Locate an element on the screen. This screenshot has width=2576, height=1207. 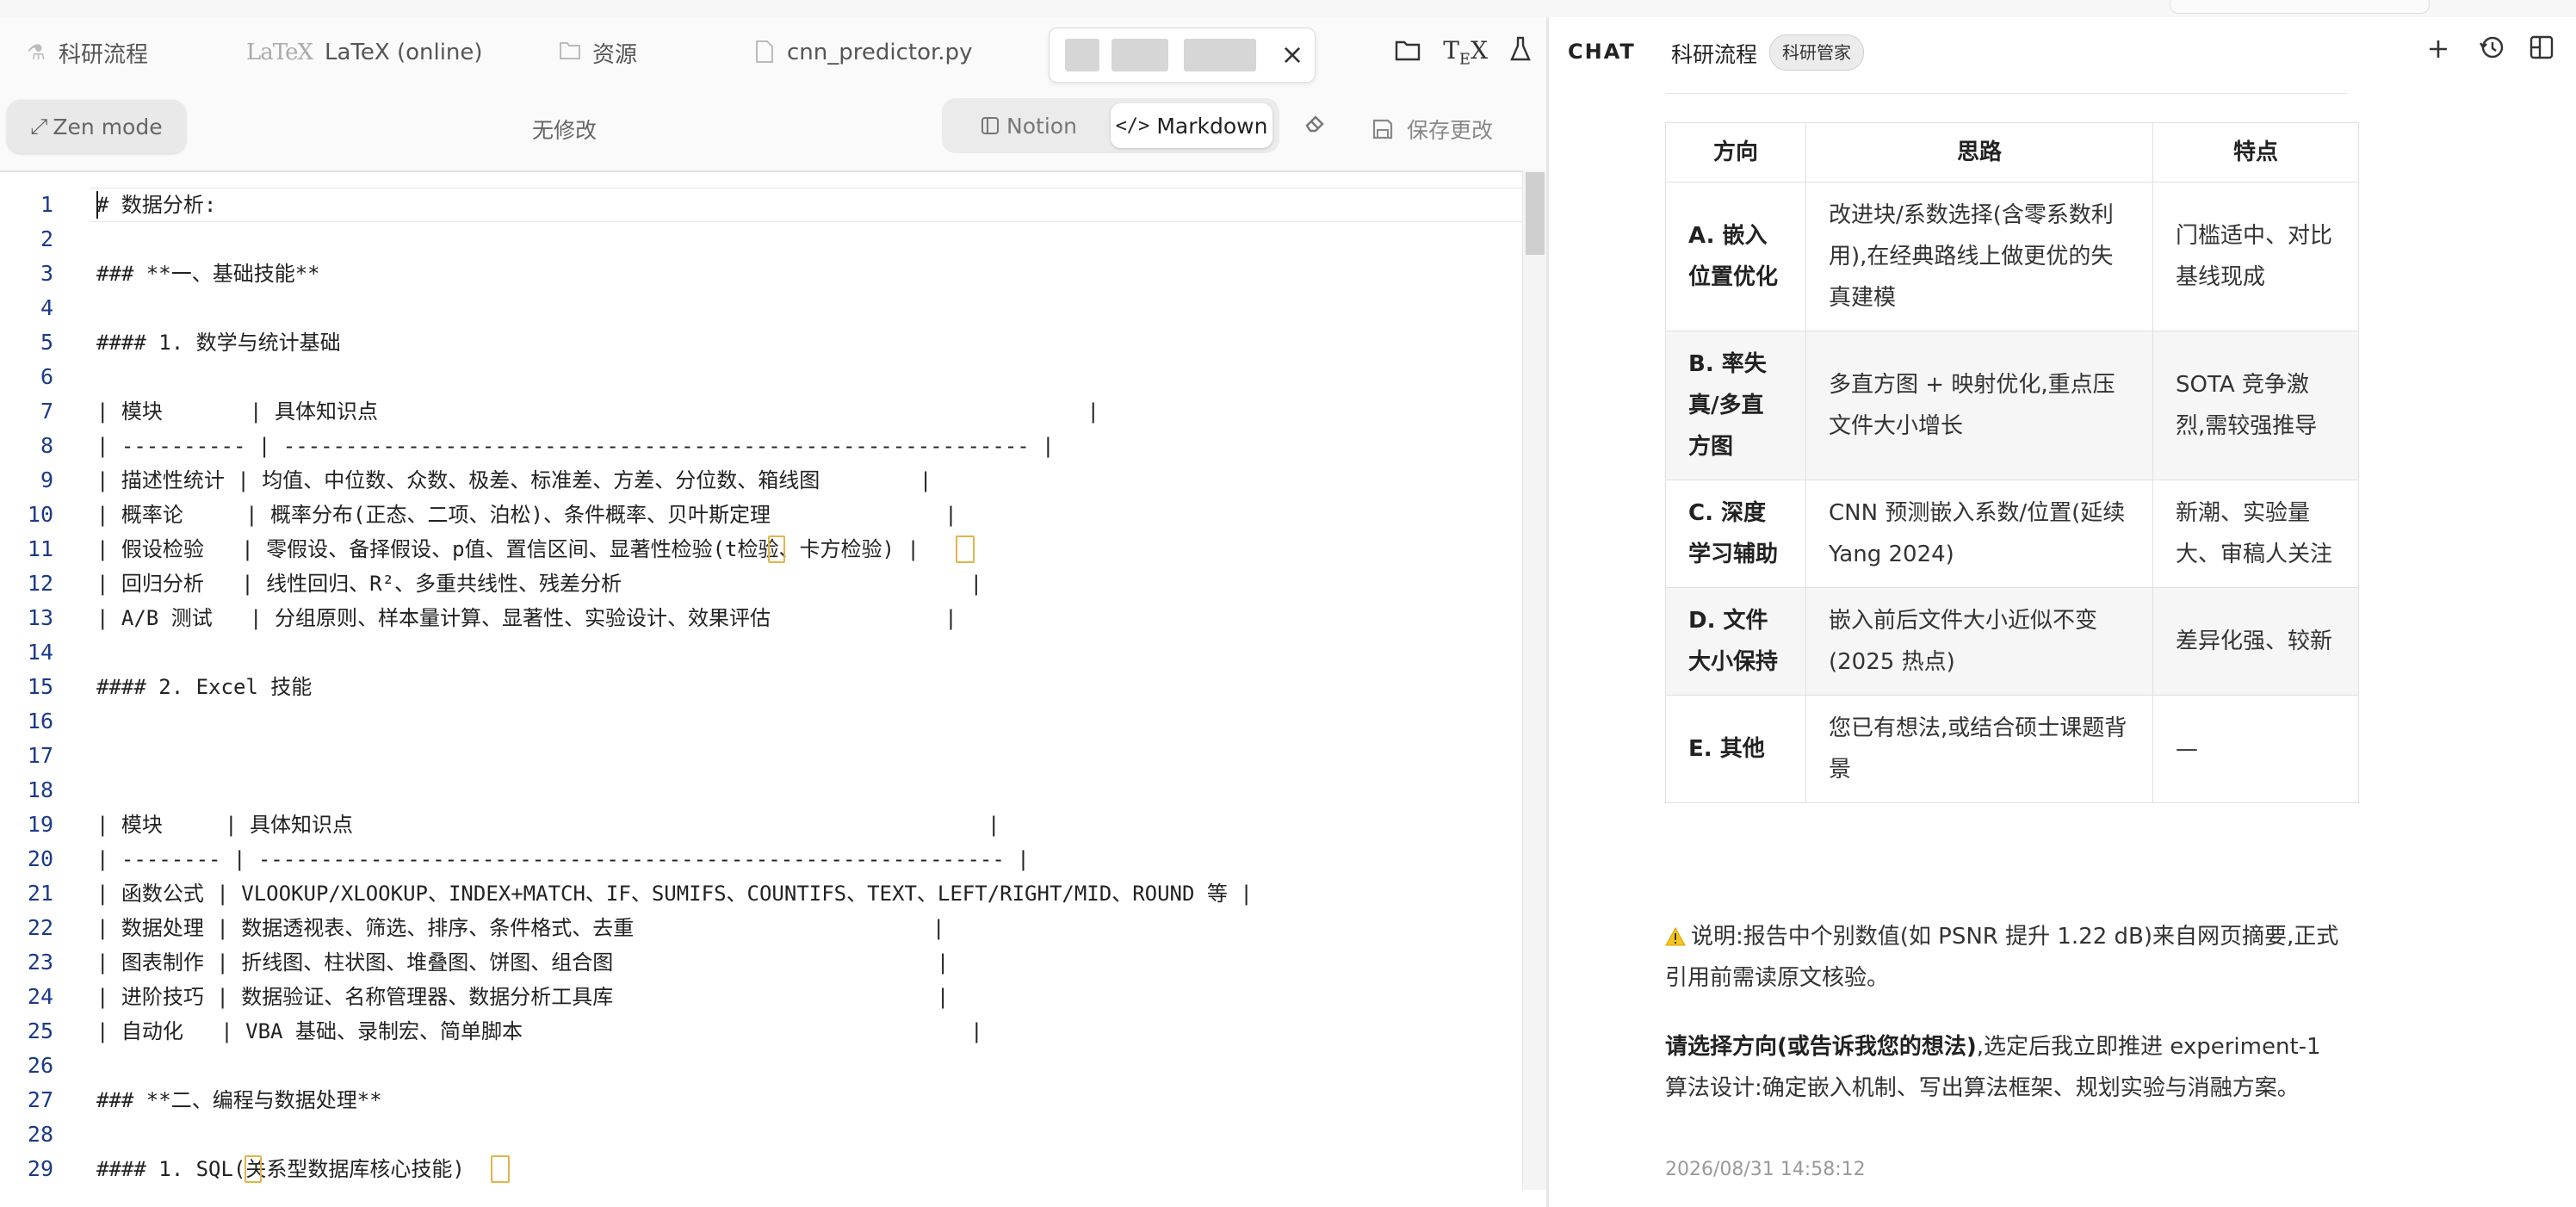
editor-line: 9 | 描述性统计 | 均值、中位数、众数、极差、标准差、方差、分位数、箱线图 | is located at coordinates (761, 481).